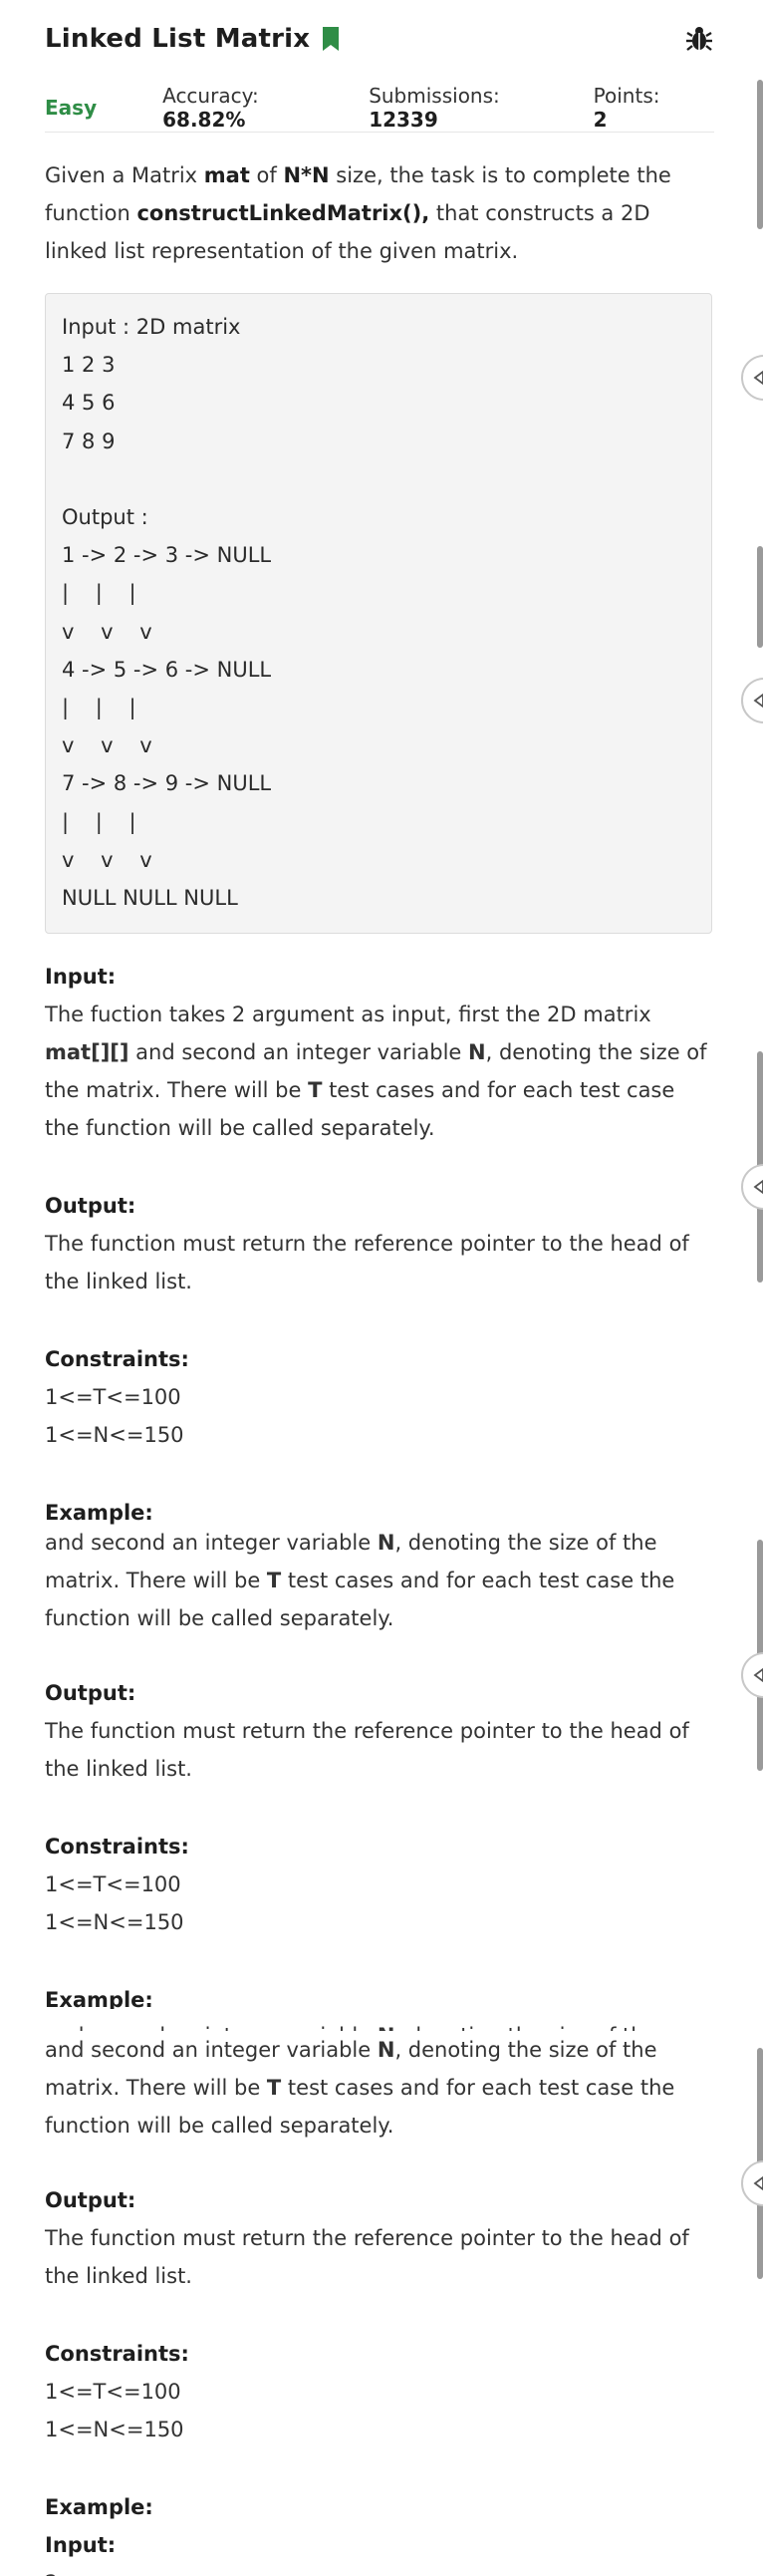  What do you see at coordinates (379, 2570) in the screenshot?
I see `example-input-value: 2` at bounding box center [379, 2570].